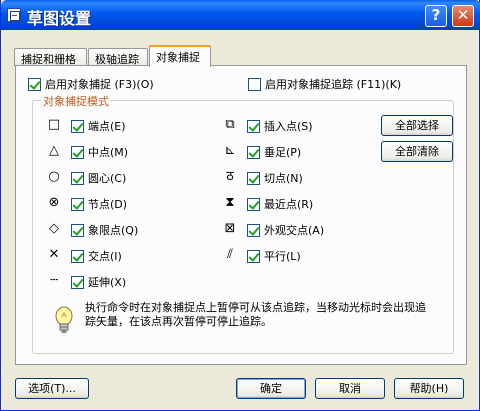  What do you see at coordinates (253, 230) in the screenshot?
I see `apparent-intersection-checkbox` at bounding box center [253, 230].